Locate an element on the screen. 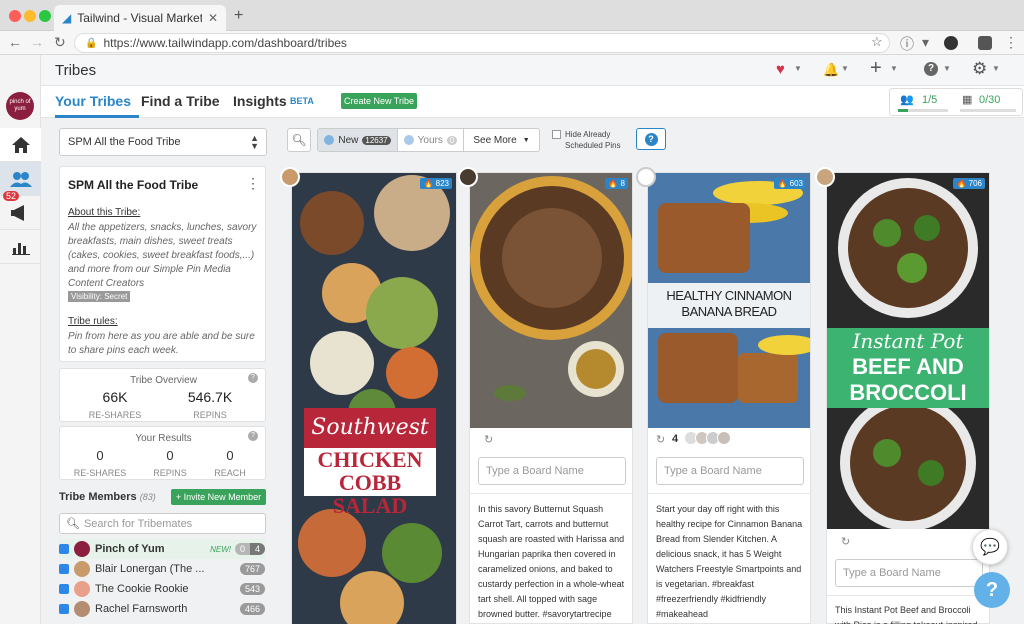 The width and height of the screenshot is (1024, 624). gear-icon: ⚙ is located at coordinates (979, 69).